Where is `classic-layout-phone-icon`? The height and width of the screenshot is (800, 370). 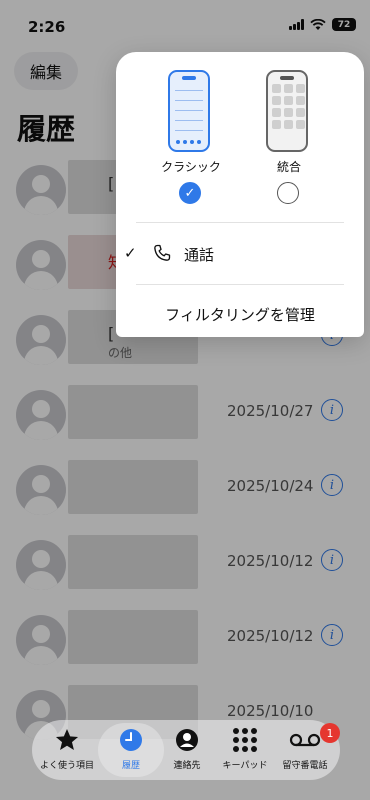
classic-layout-phone-icon is located at coordinates (189, 111).